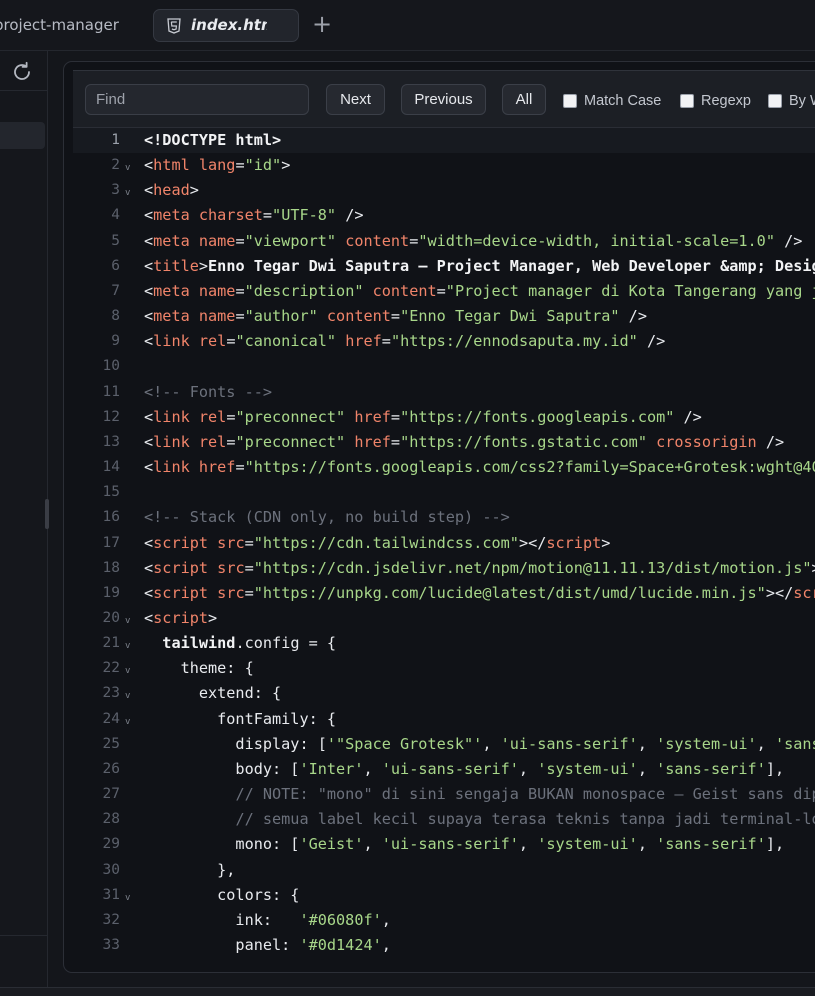 This screenshot has width=815, height=996. What do you see at coordinates (444, 215) in the screenshot?
I see `code-line: 4 <meta charset="UTF-8" />` at bounding box center [444, 215].